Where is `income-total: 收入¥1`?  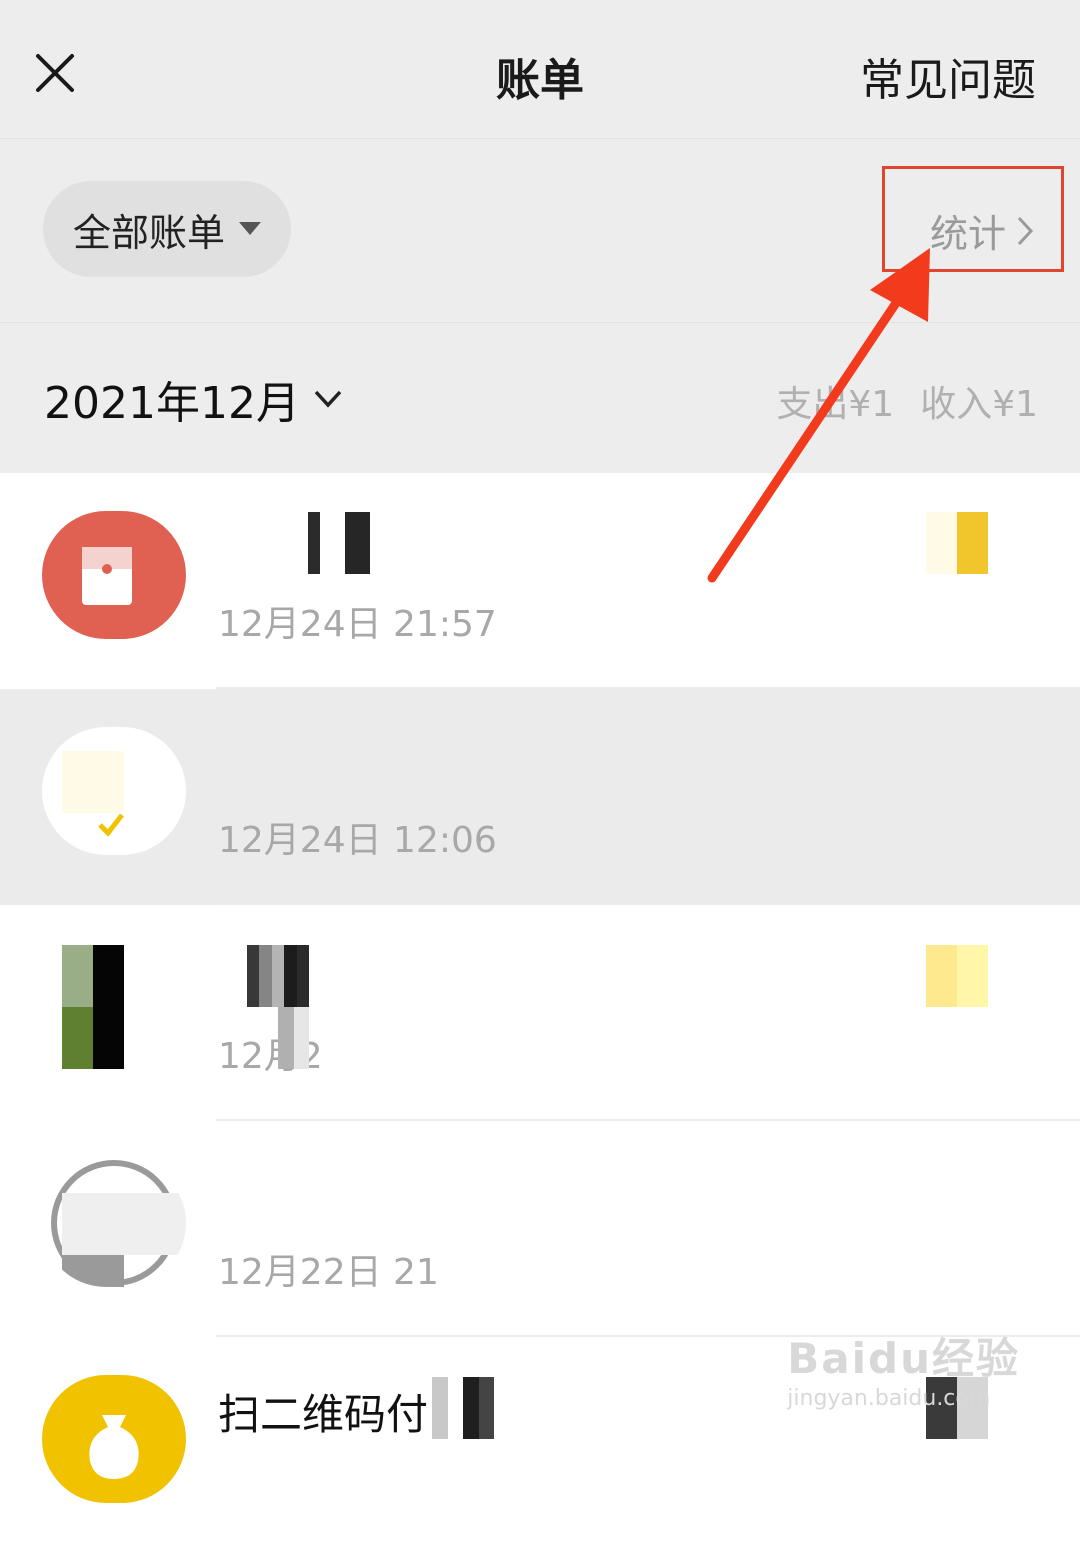 income-total: 收入¥1 is located at coordinates (979, 404).